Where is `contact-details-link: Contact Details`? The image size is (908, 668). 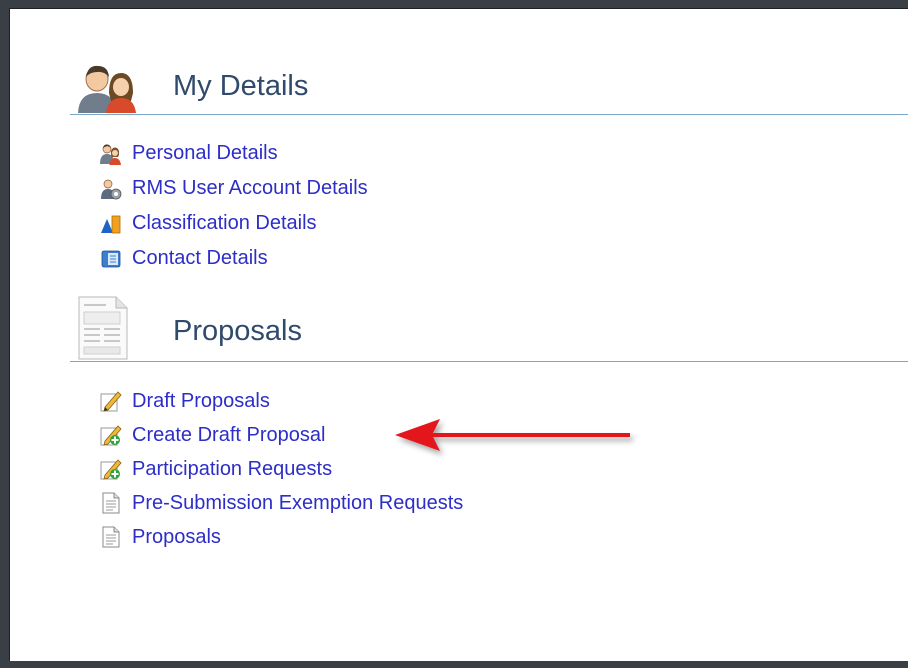
contact-details-link: Contact Details is located at coordinates (234, 258).